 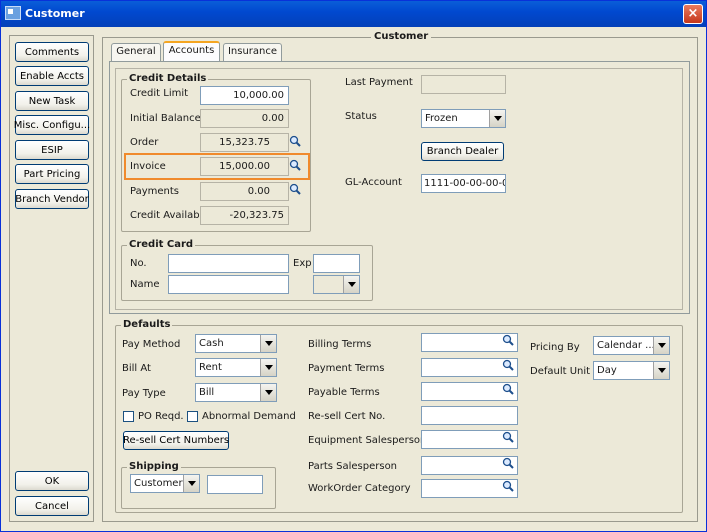 I want to click on default-unit-label: Default Unit, so click(x=560, y=371).